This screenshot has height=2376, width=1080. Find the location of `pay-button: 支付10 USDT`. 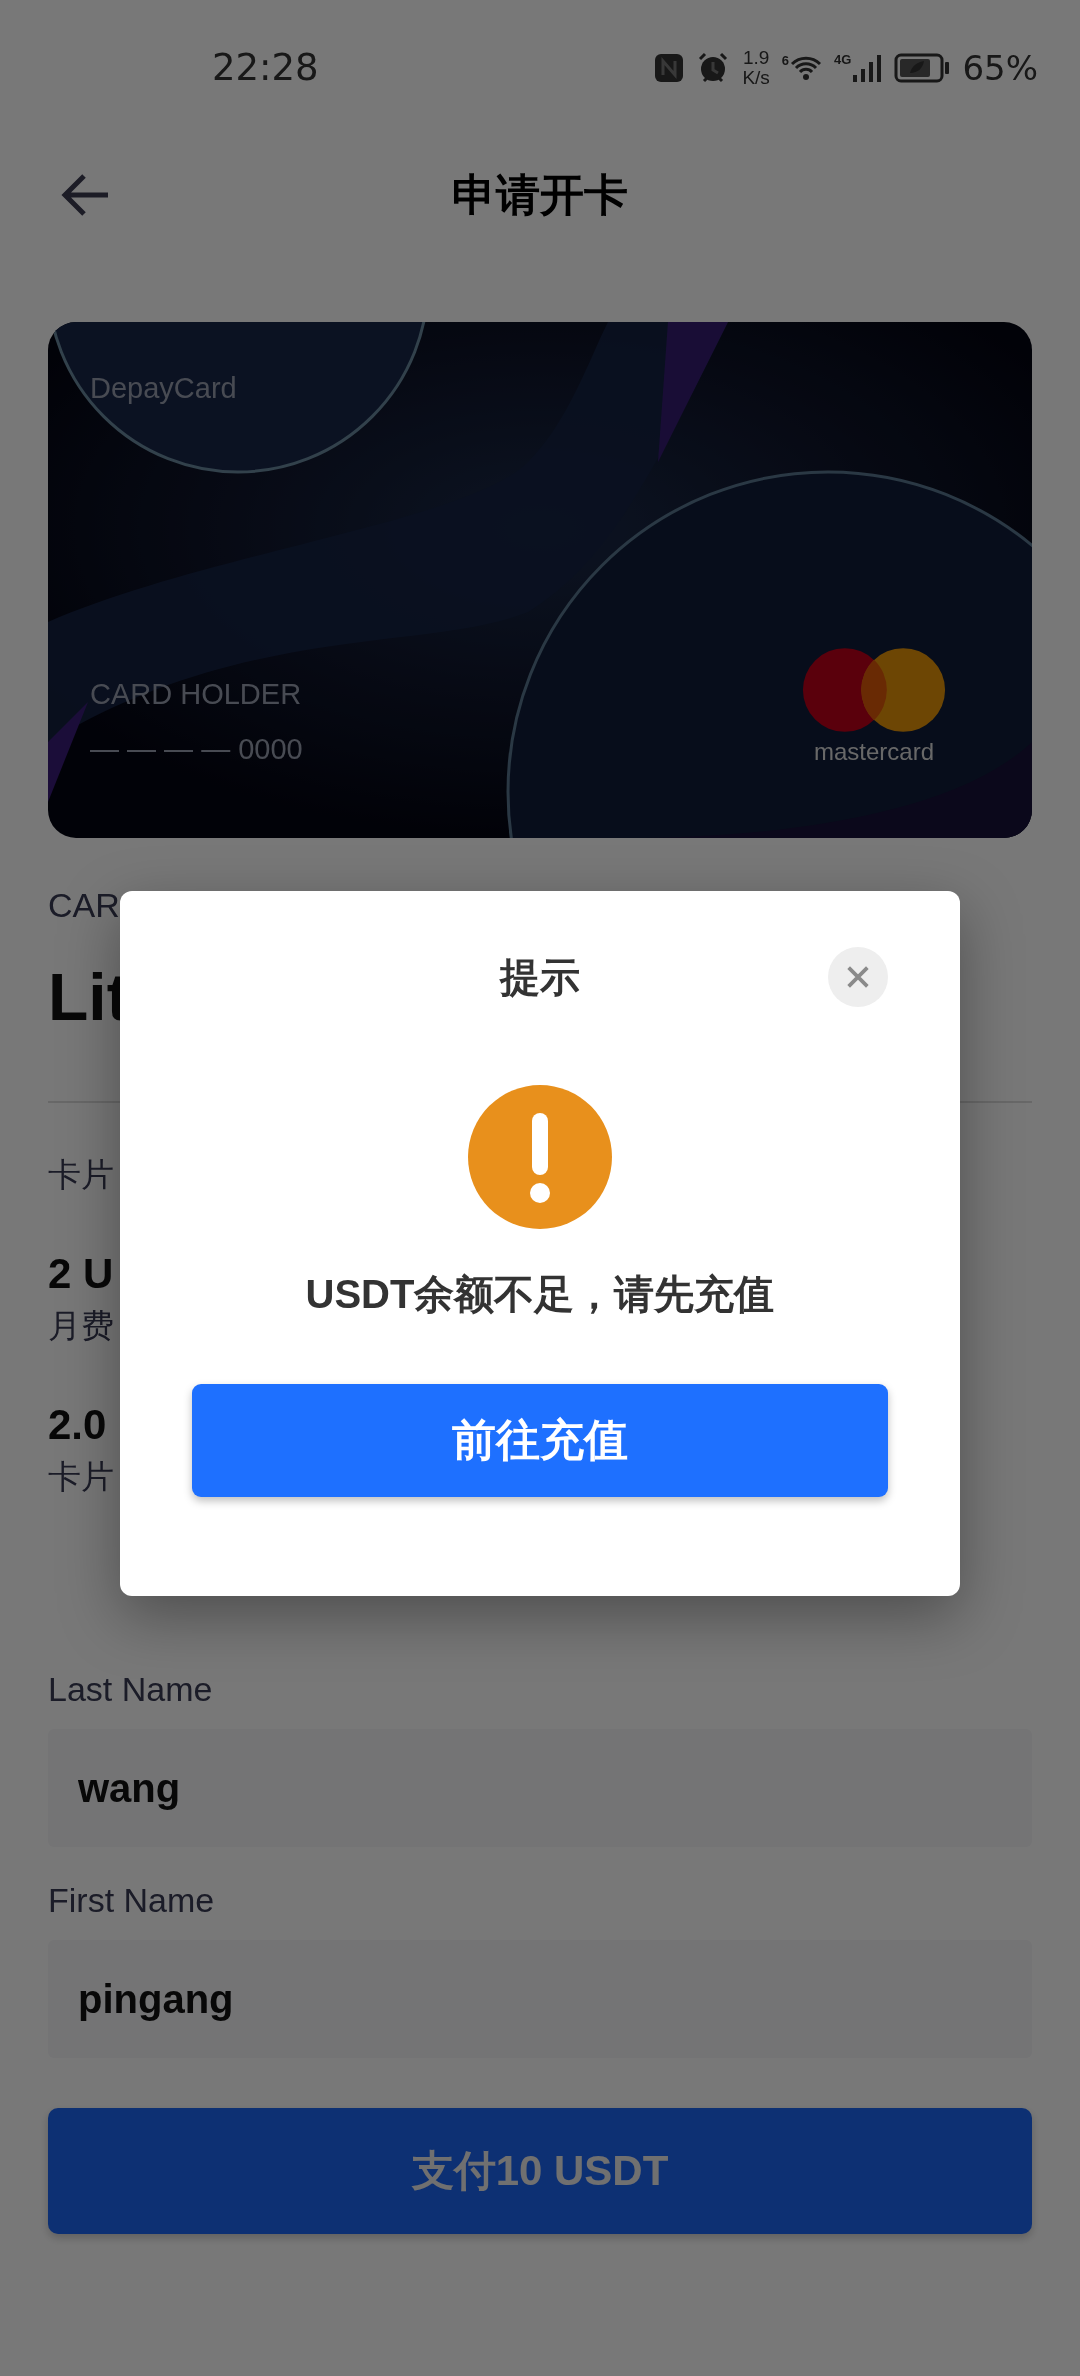

pay-button: 支付10 USDT is located at coordinates (540, 2171).